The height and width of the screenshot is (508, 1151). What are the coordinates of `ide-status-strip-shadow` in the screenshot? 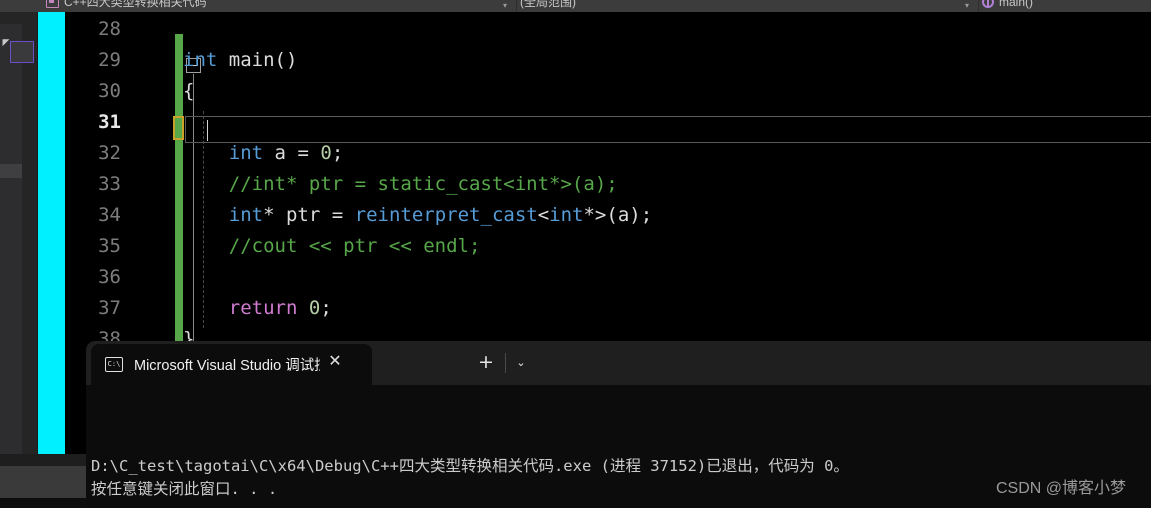 It's located at (43, 503).